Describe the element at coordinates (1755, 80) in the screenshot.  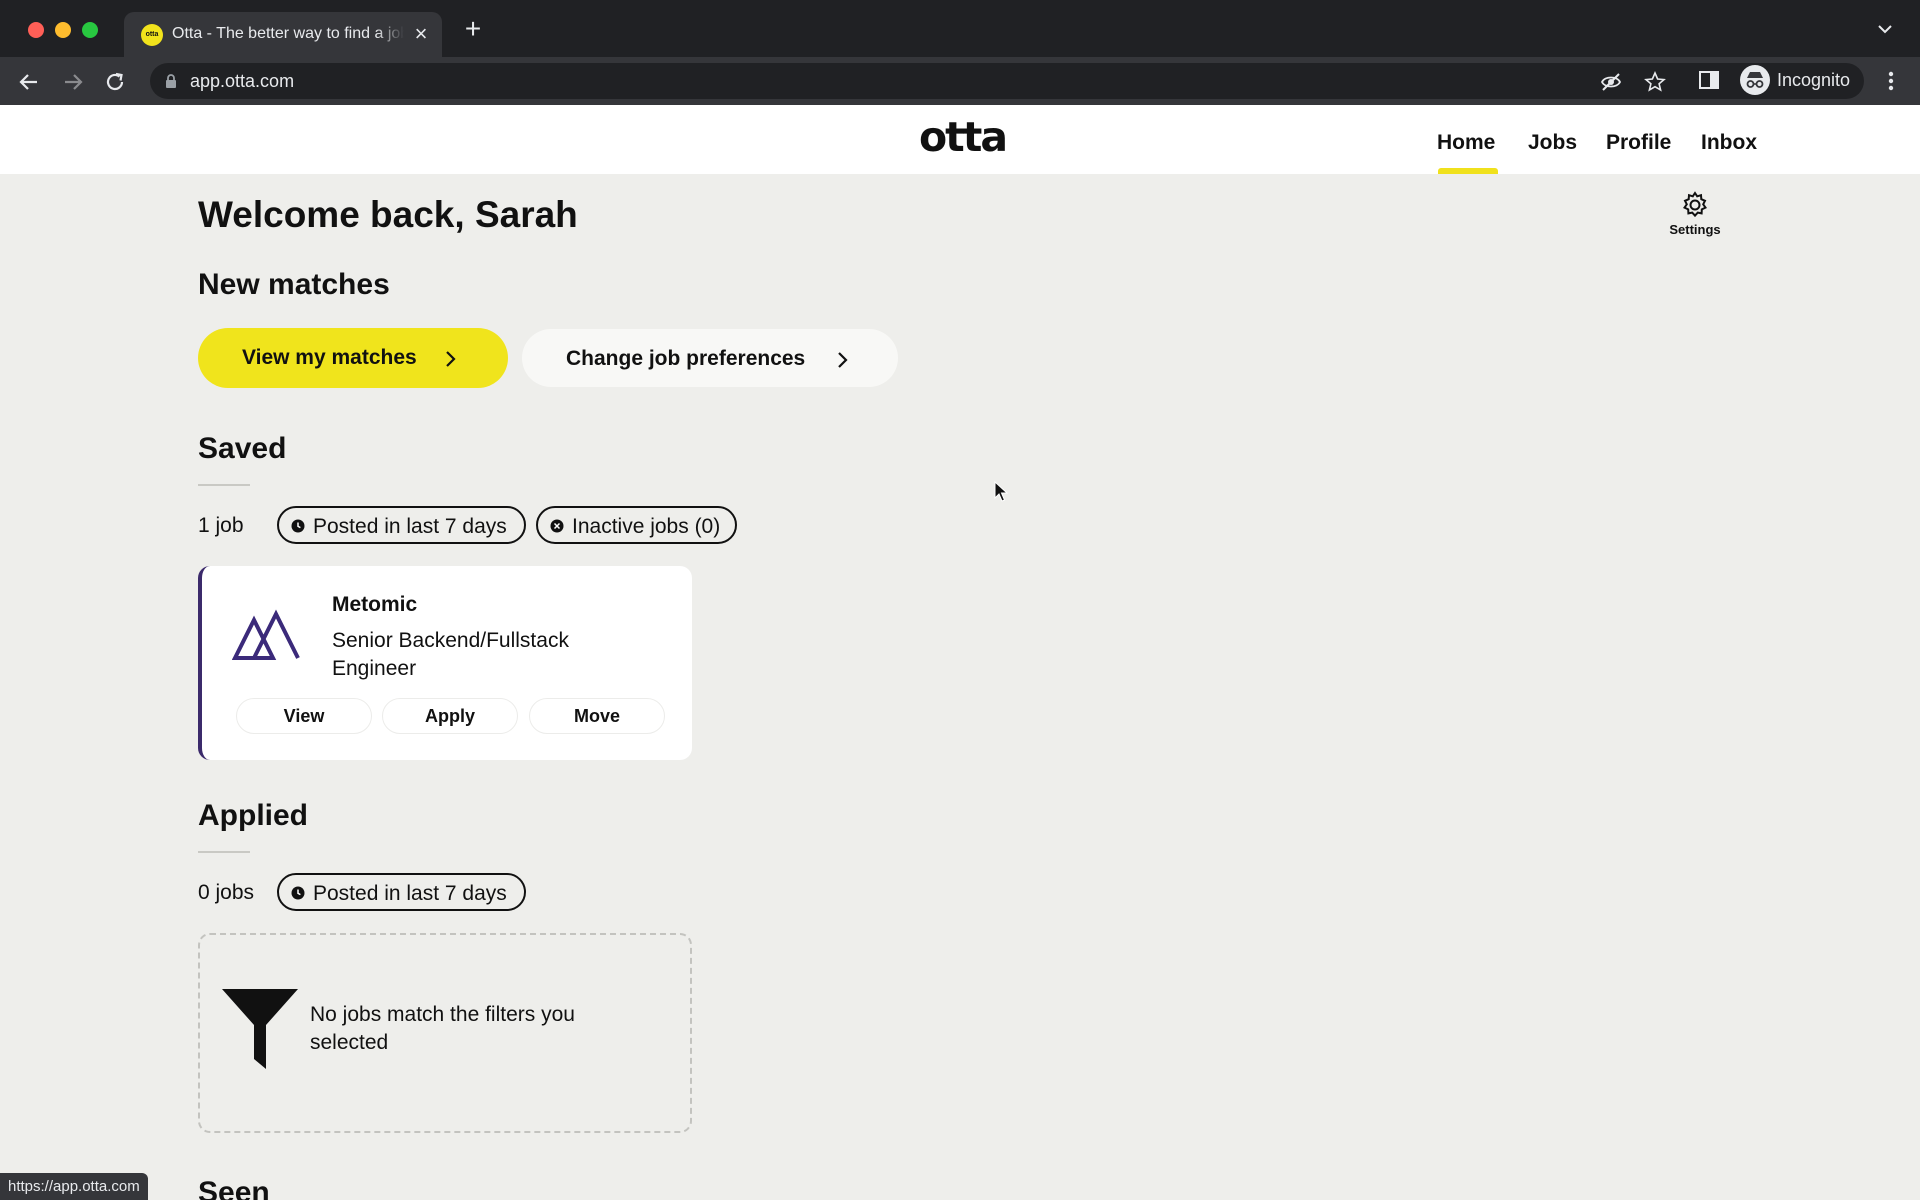
I see `incognito-icon` at that location.